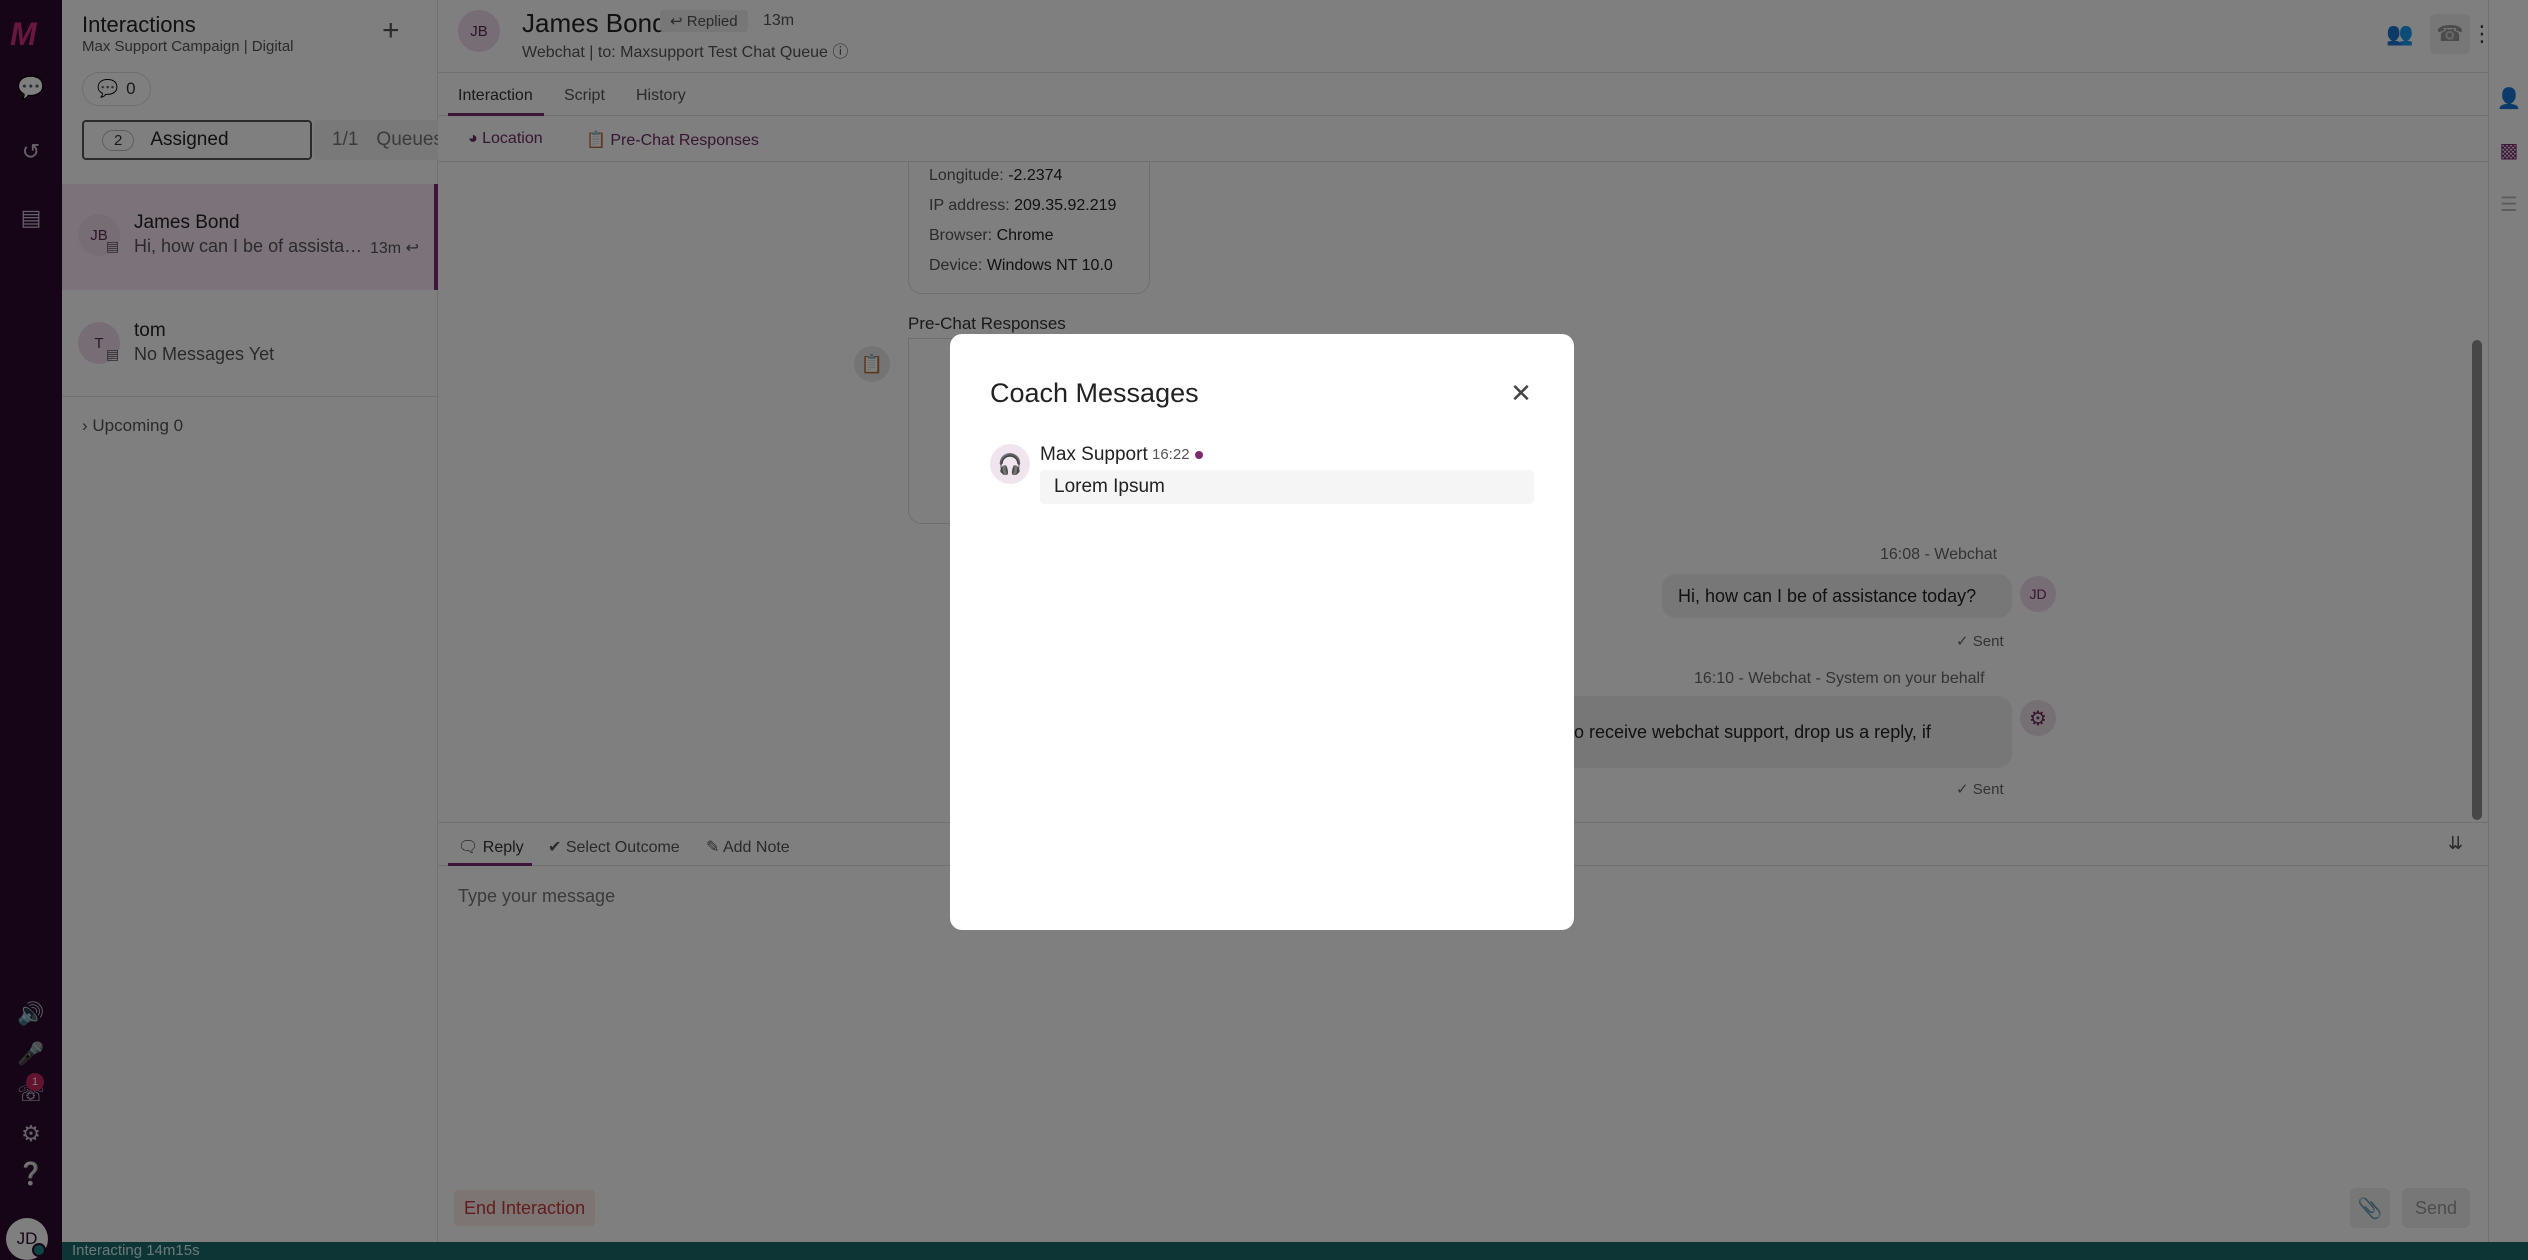 The height and width of the screenshot is (1260, 2528). What do you see at coordinates (1010, 464) in the screenshot?
I see `headset-icon: 🎧` at bounding box center [1010, 464].